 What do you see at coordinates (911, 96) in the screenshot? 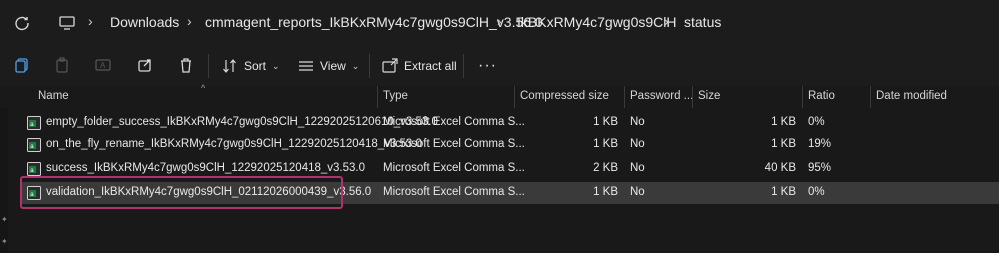
I see `column-date-modified: Date modified` at bounding box center [911, 96].